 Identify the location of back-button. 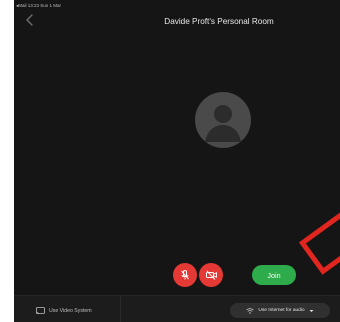
(30, 20).